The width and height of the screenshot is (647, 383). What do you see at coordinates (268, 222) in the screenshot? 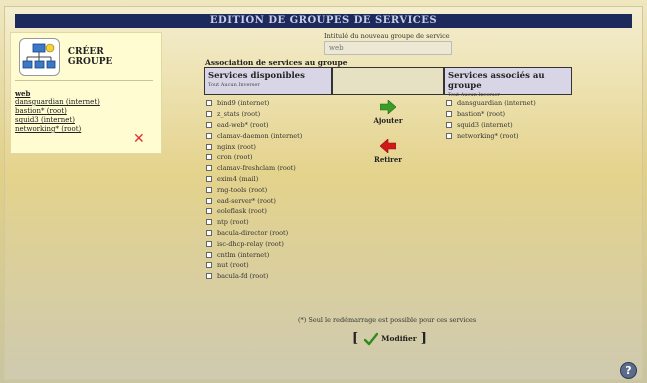
I see `list-item: ntp (root)` at bounding box center [268, 222].